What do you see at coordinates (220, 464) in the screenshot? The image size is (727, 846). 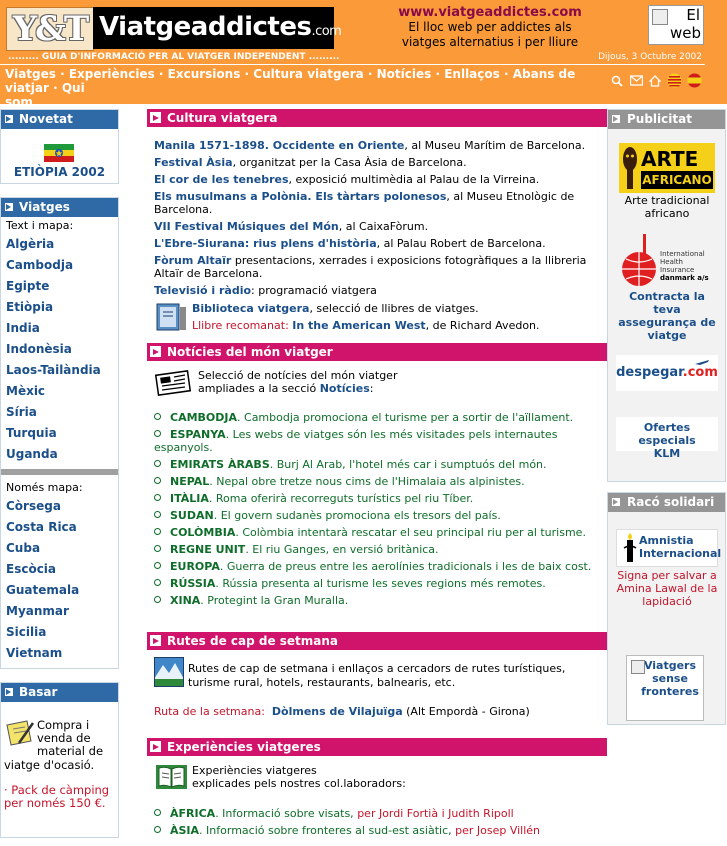 I see `news-country-link: EMIRATS ÀRABS` at bounding box center [220, 464].